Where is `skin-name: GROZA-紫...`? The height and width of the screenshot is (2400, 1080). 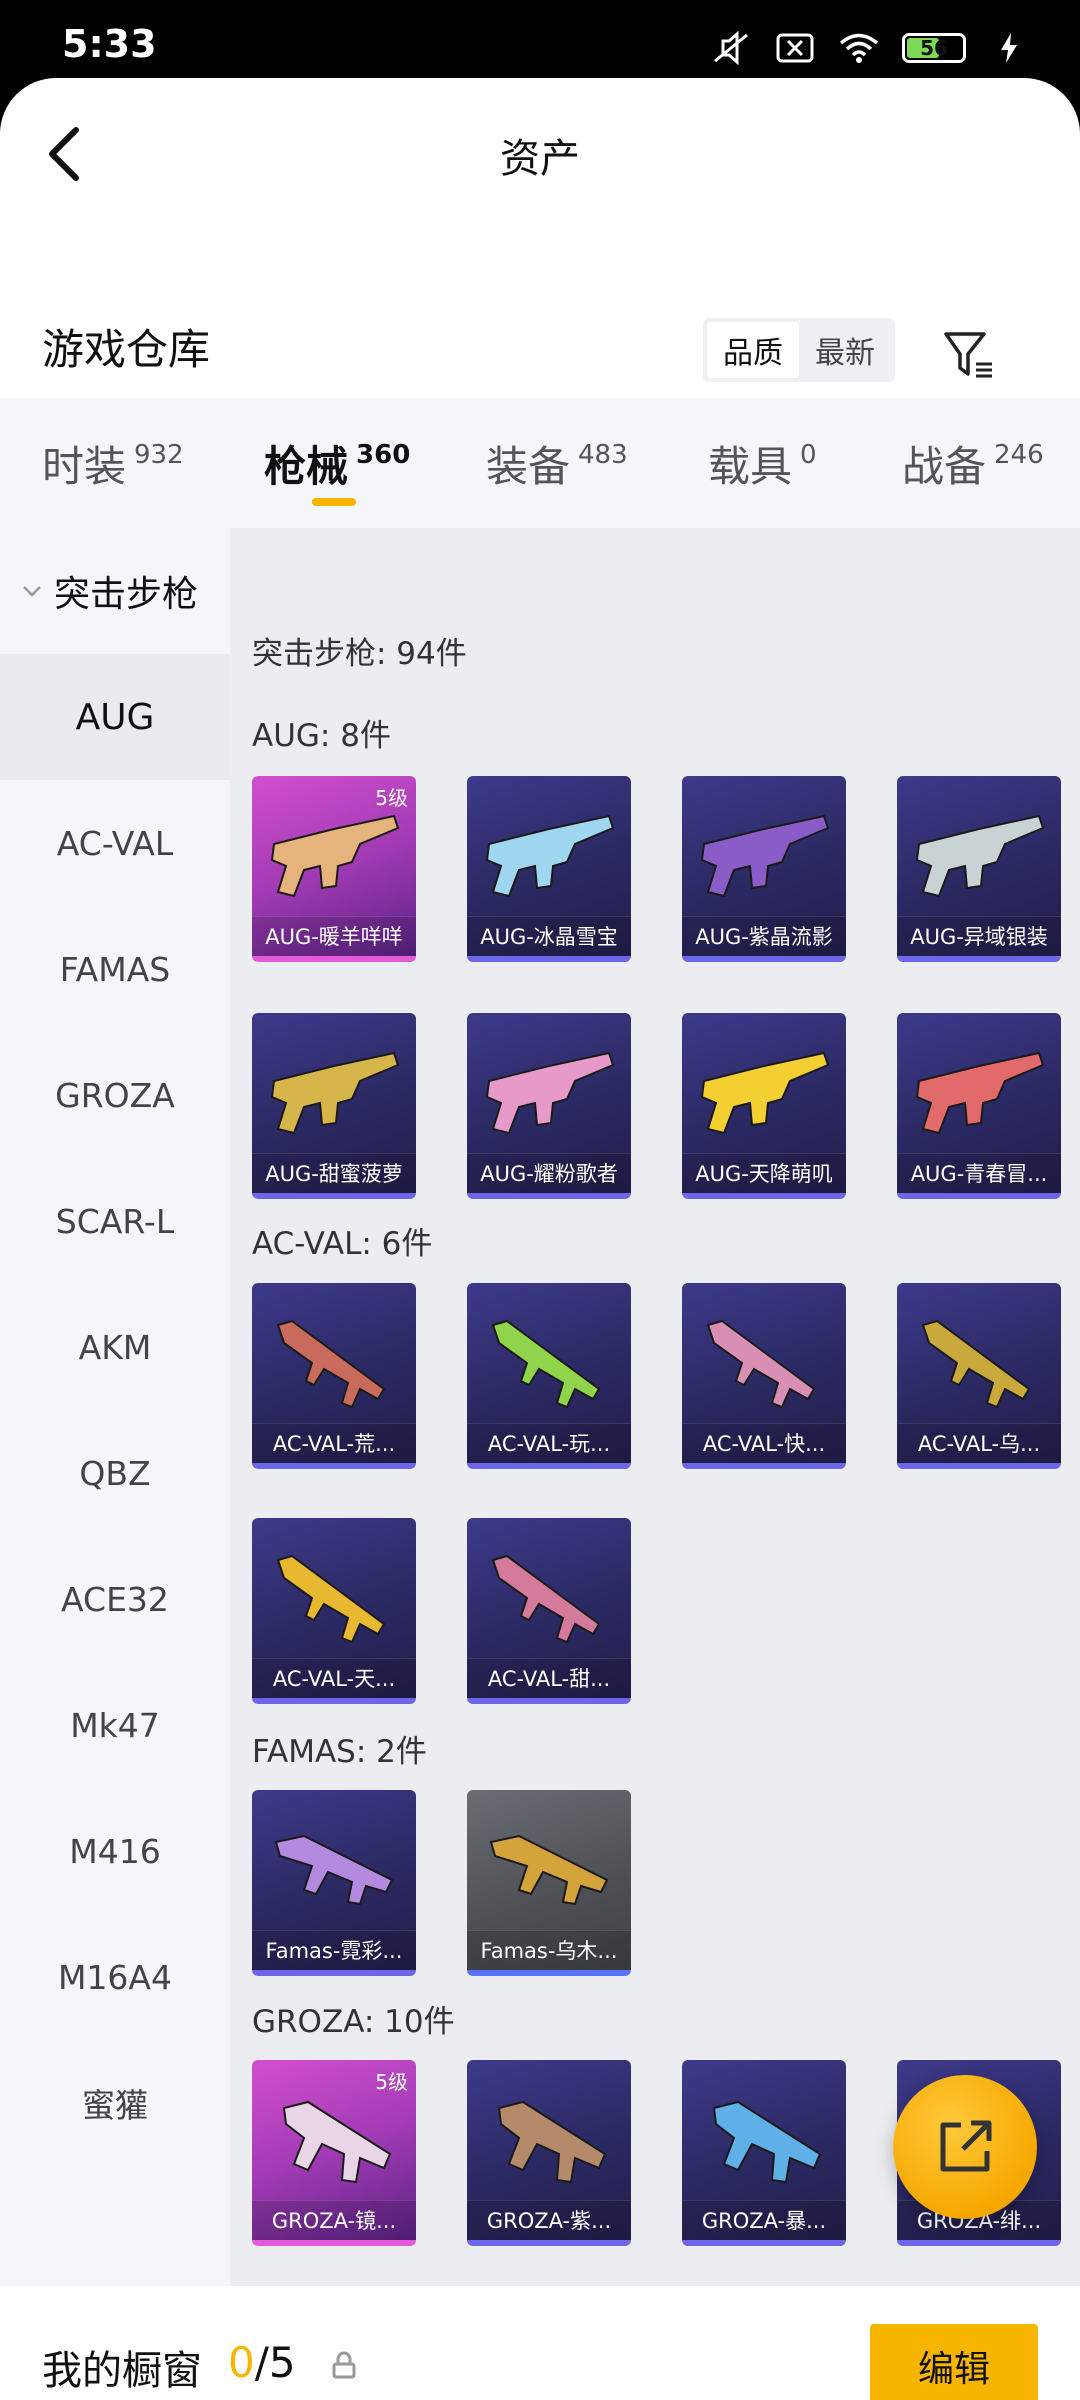 skin-name: GROZA-紫... is located at coordinates (549, 2220).